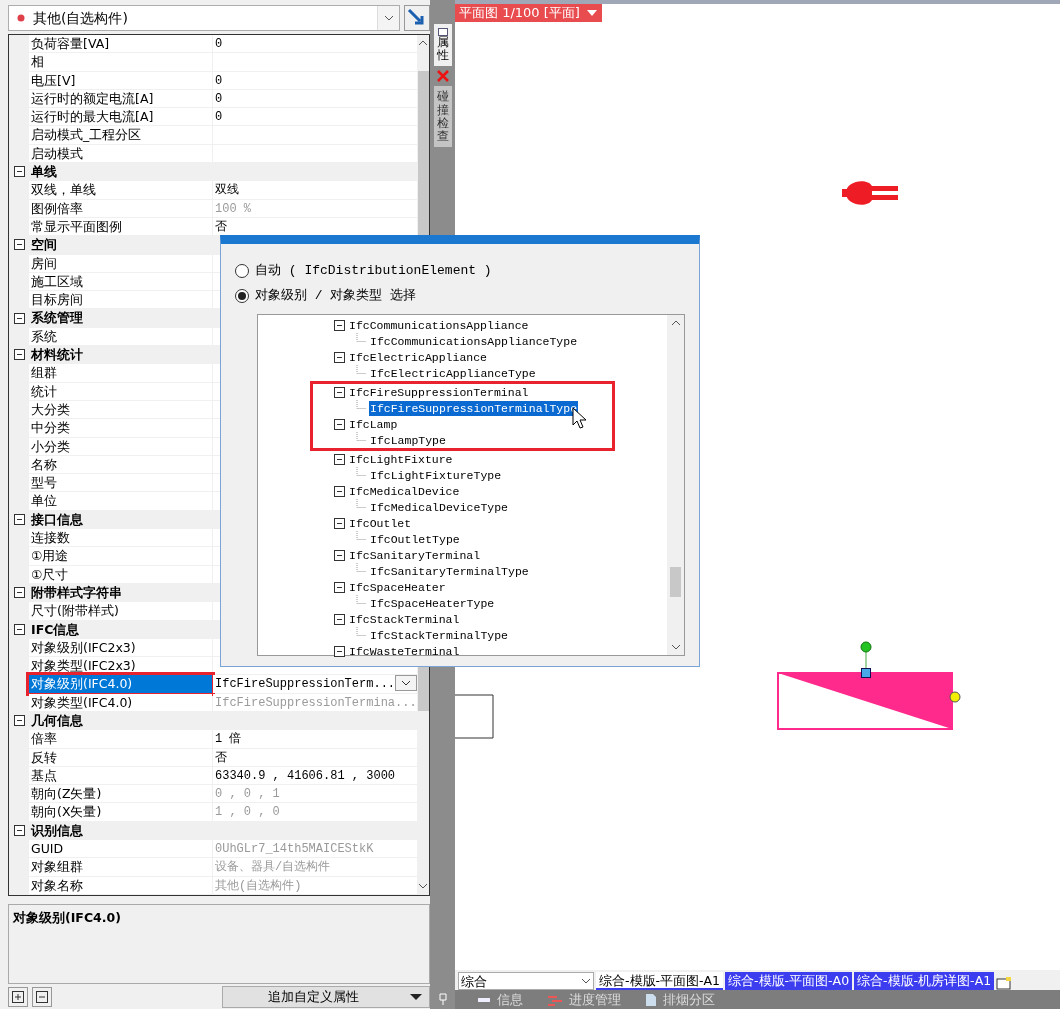 The image size is (1060, 1009). I want to click on dropdown-value: 其他(自选构件), so click(80, 18).